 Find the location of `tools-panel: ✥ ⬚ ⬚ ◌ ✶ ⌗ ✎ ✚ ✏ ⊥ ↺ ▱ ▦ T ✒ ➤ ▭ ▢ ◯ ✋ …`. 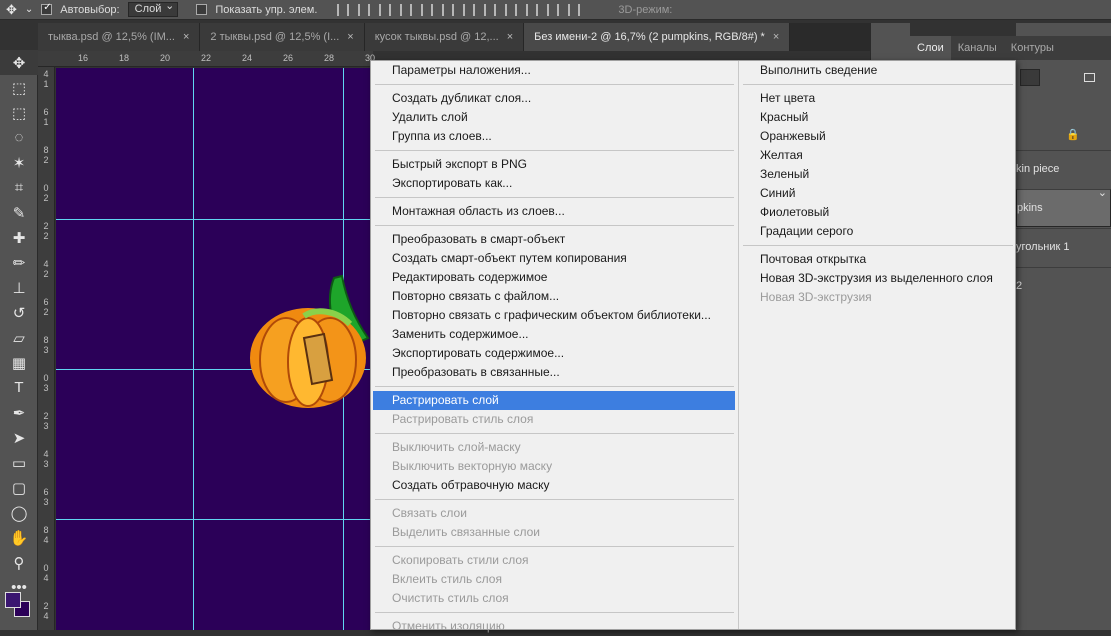

tools-panel: ✥ ⬚ ⬚ ◌ ✶ ⌗ ✎ ✚ ✏ ⊥ ↺ ▱ ▦ T ✒ ➤ ▭ ▢ ◯ ✋ … is located at coordinates (19, 340).